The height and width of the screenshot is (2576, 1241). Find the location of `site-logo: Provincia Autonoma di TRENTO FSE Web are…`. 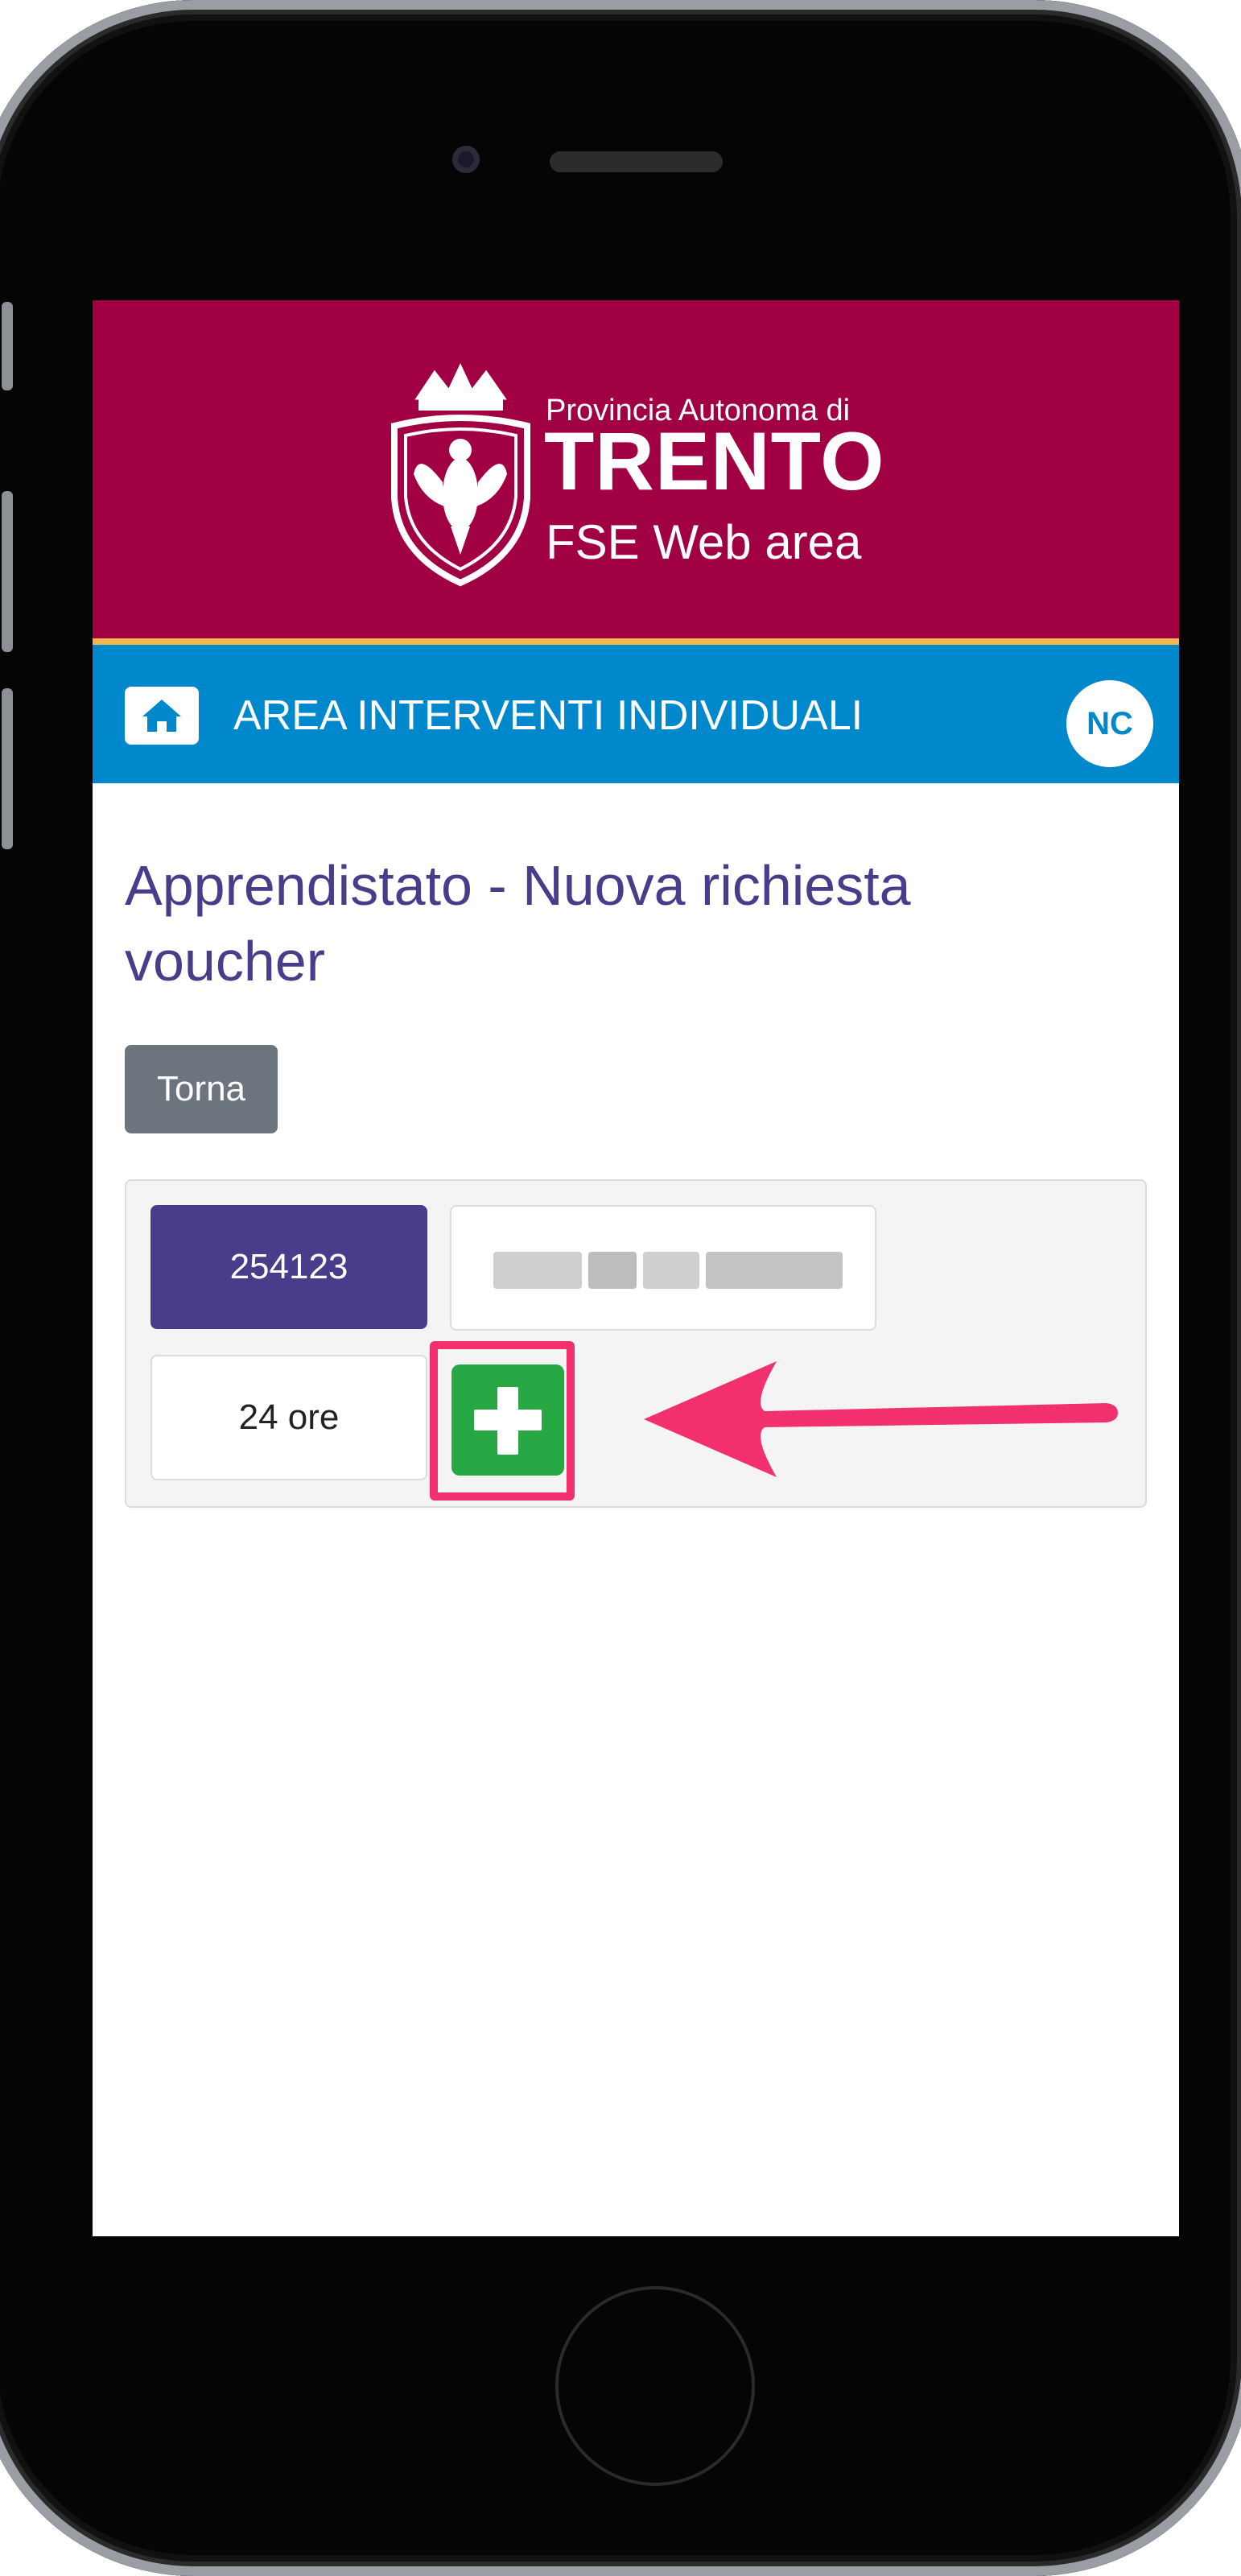

site-logo: Provincia Autonoma di TRENTO FSE Web are… is located at coordinates (652, 474).